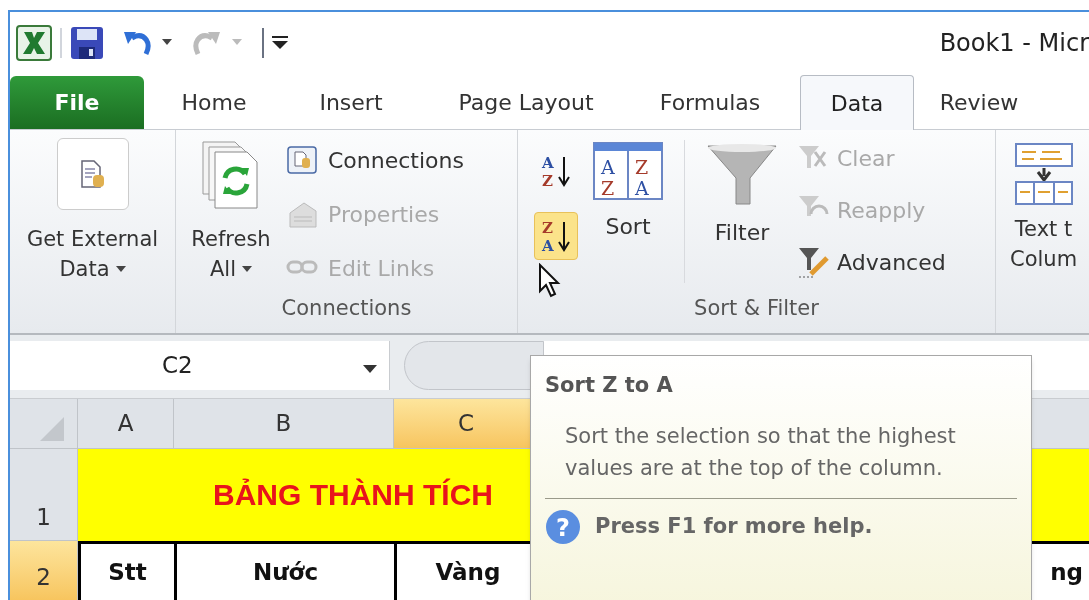 Image resolution: width=1089 pixels, height=600 pixels. I want to click on ribbon-tab: Page Layout, so click(526, 102).